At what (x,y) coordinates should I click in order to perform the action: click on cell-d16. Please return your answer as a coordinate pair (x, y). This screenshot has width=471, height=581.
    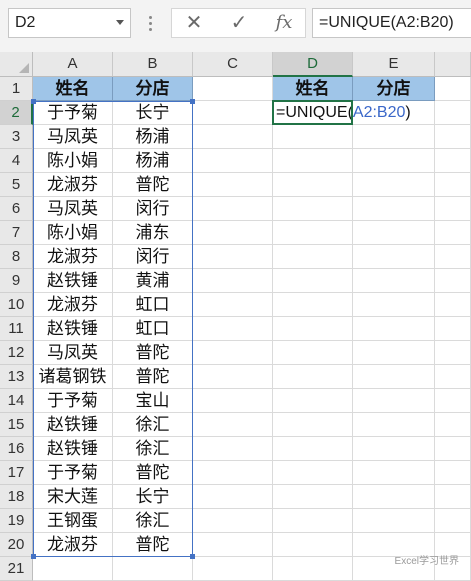
    Looking at the image, I should click on (313, 449).